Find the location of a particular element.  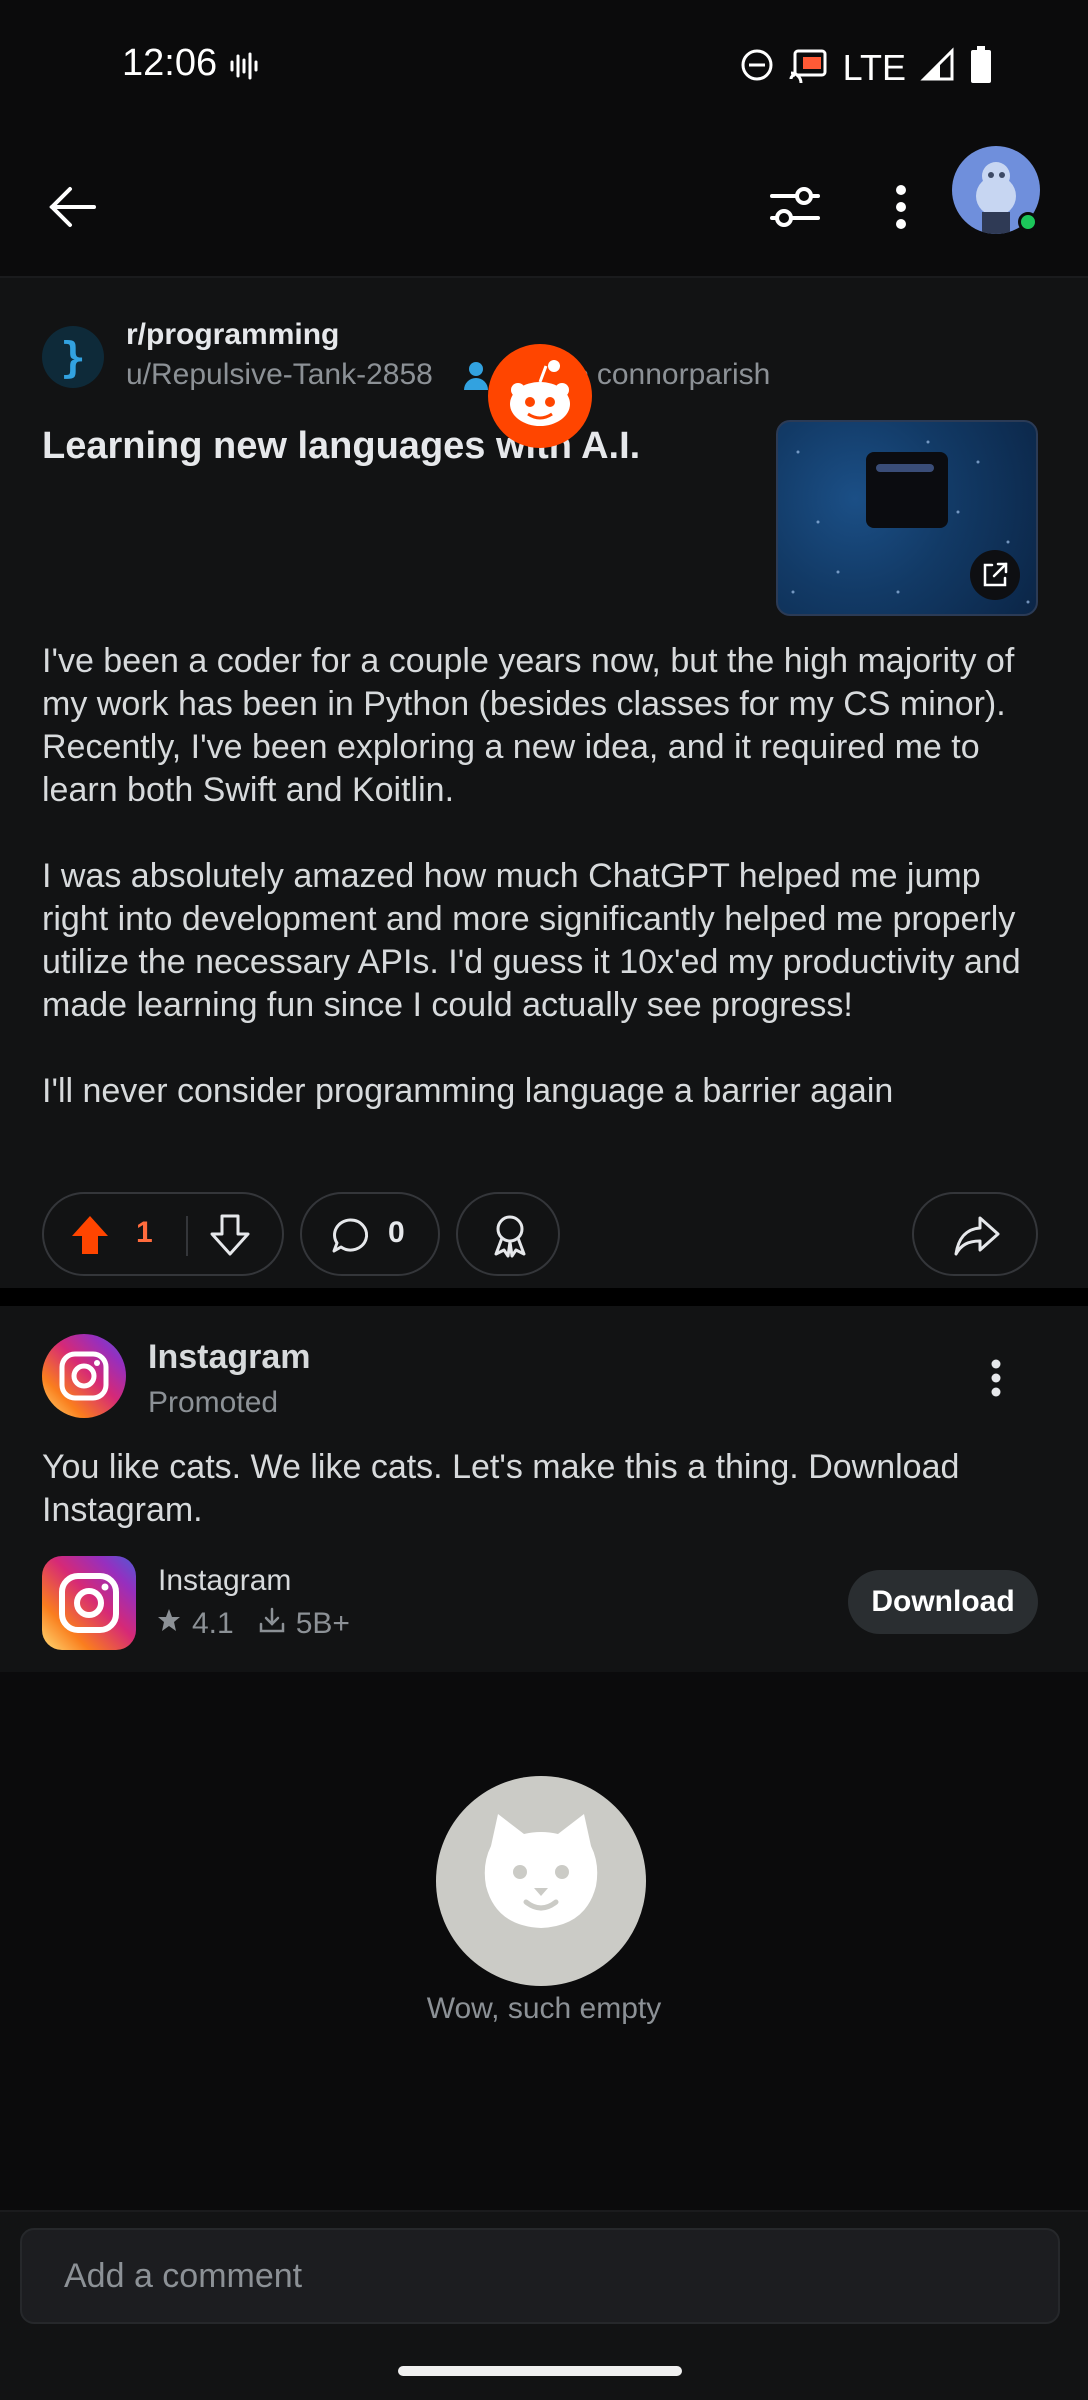

vote-divider is located at coordinates (187, 1236).